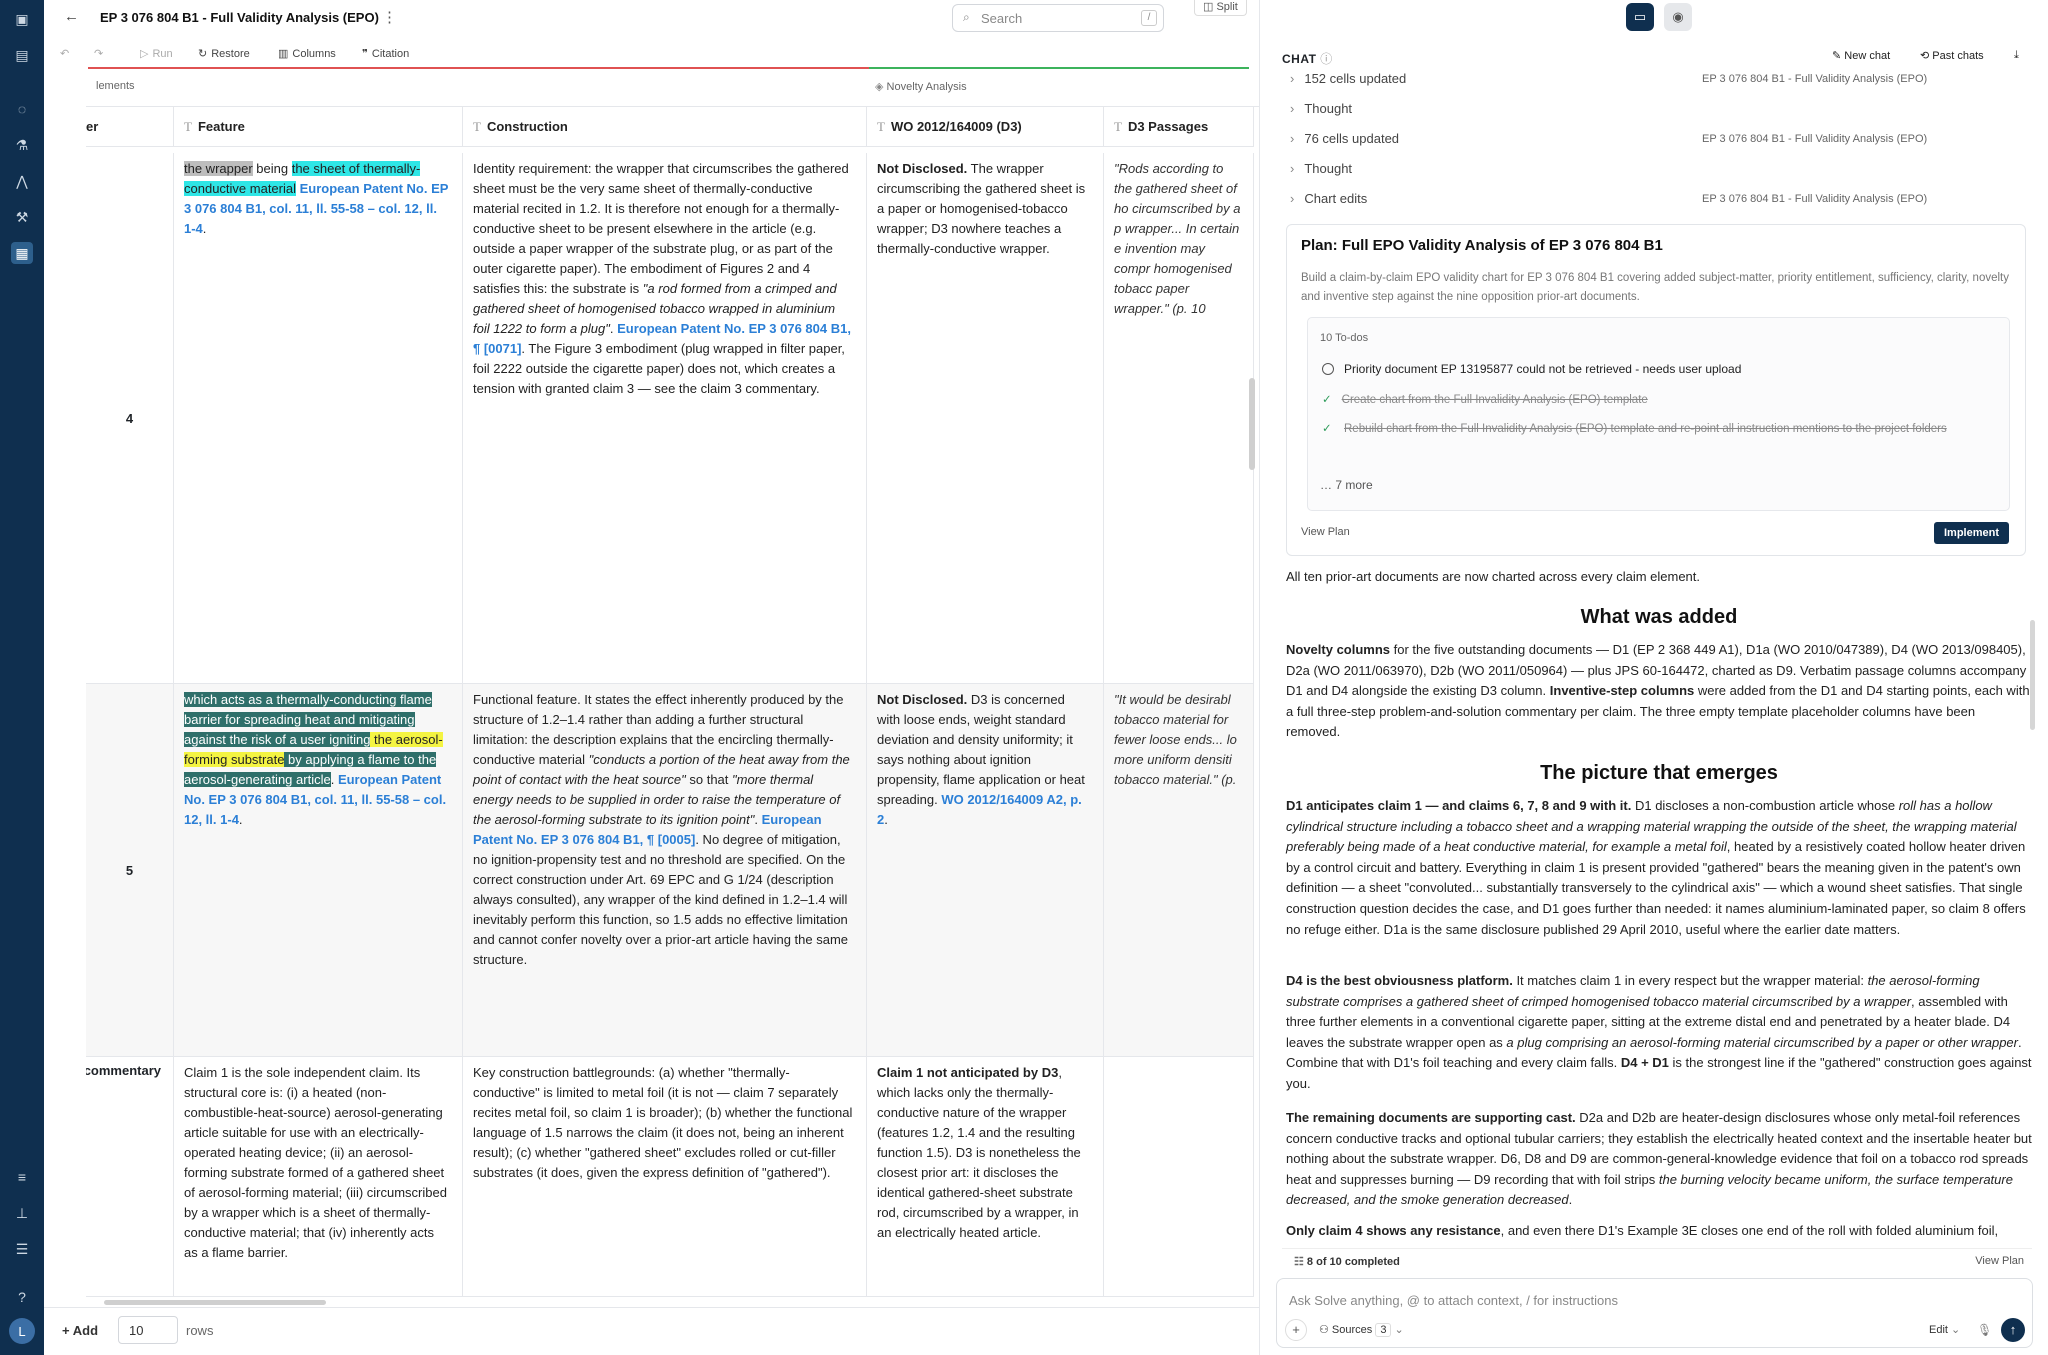 The width and height of the screenshot is (2048, 1355). I want to click on more-todos: … 7 more, so click(1346, 485).